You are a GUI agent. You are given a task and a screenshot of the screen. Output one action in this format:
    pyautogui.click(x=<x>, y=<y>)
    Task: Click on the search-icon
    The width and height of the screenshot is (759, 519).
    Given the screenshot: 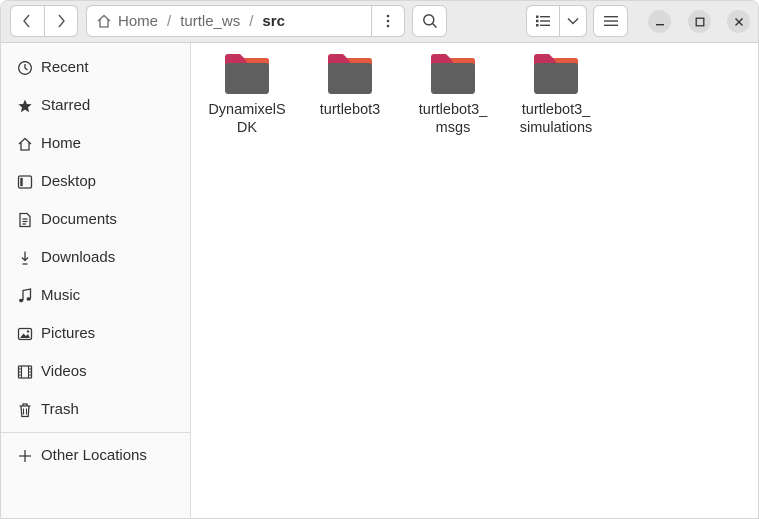 What is the action you would take?
    pyautogui.click(x=429, y=21)
    